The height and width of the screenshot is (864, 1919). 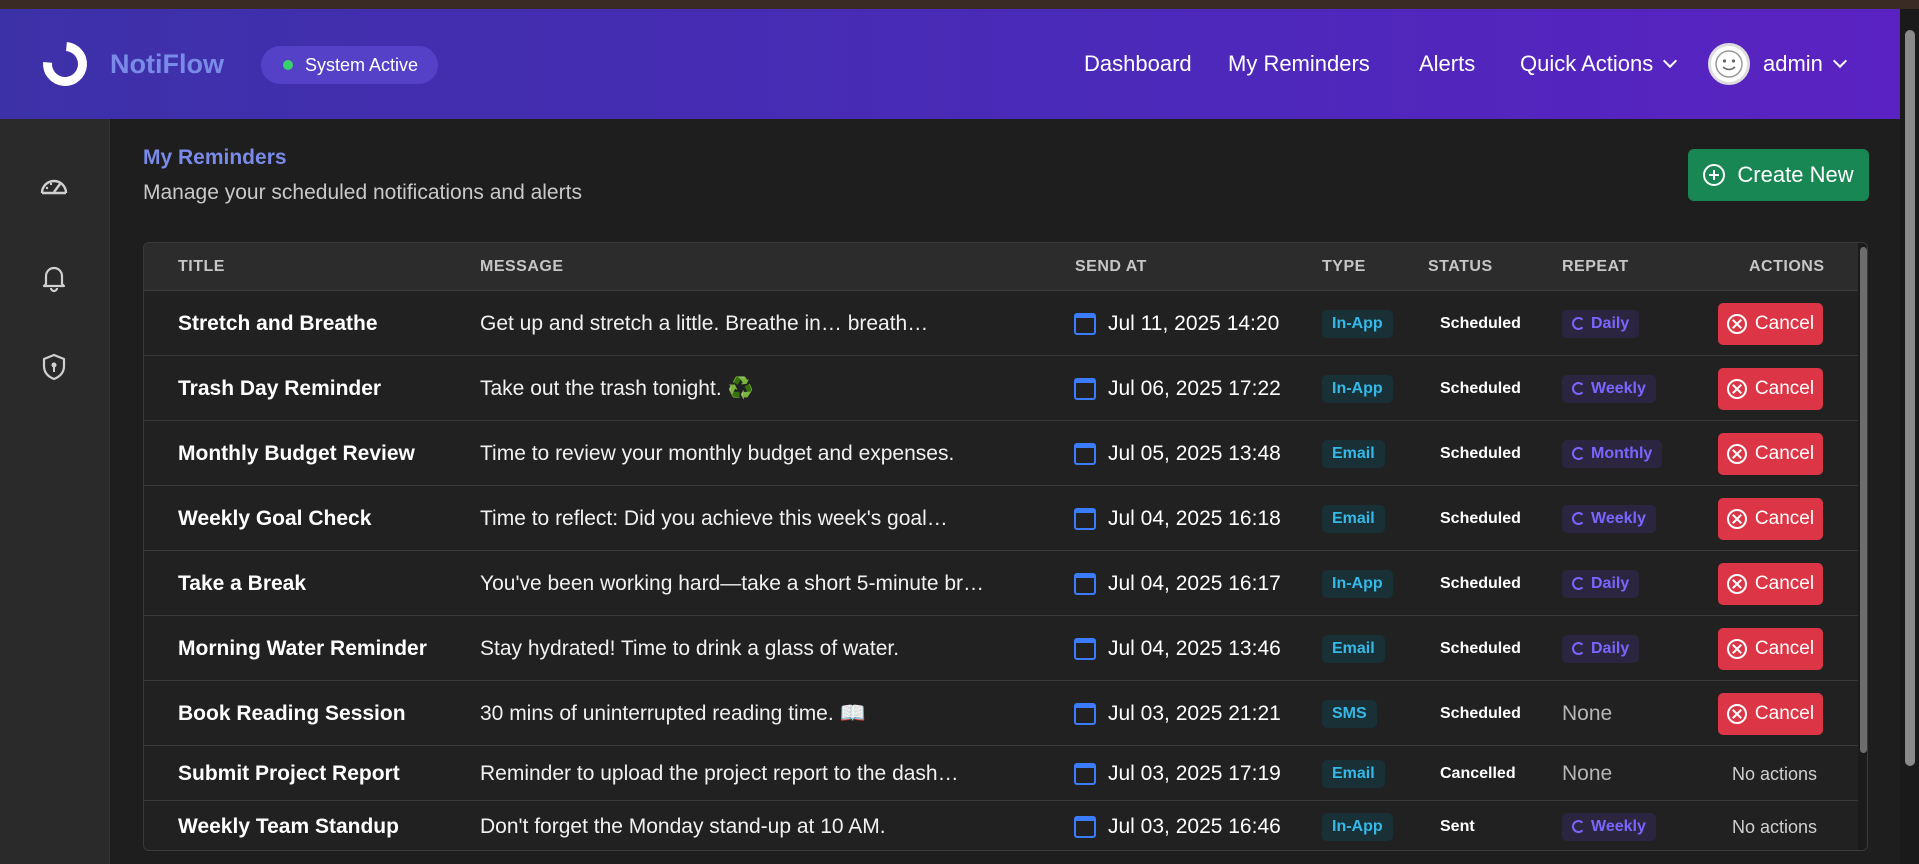 What do you see at coordinates (1805, 64) in the screenshot?
I see `user-menu: admin` at bounding box center [1805, 64].